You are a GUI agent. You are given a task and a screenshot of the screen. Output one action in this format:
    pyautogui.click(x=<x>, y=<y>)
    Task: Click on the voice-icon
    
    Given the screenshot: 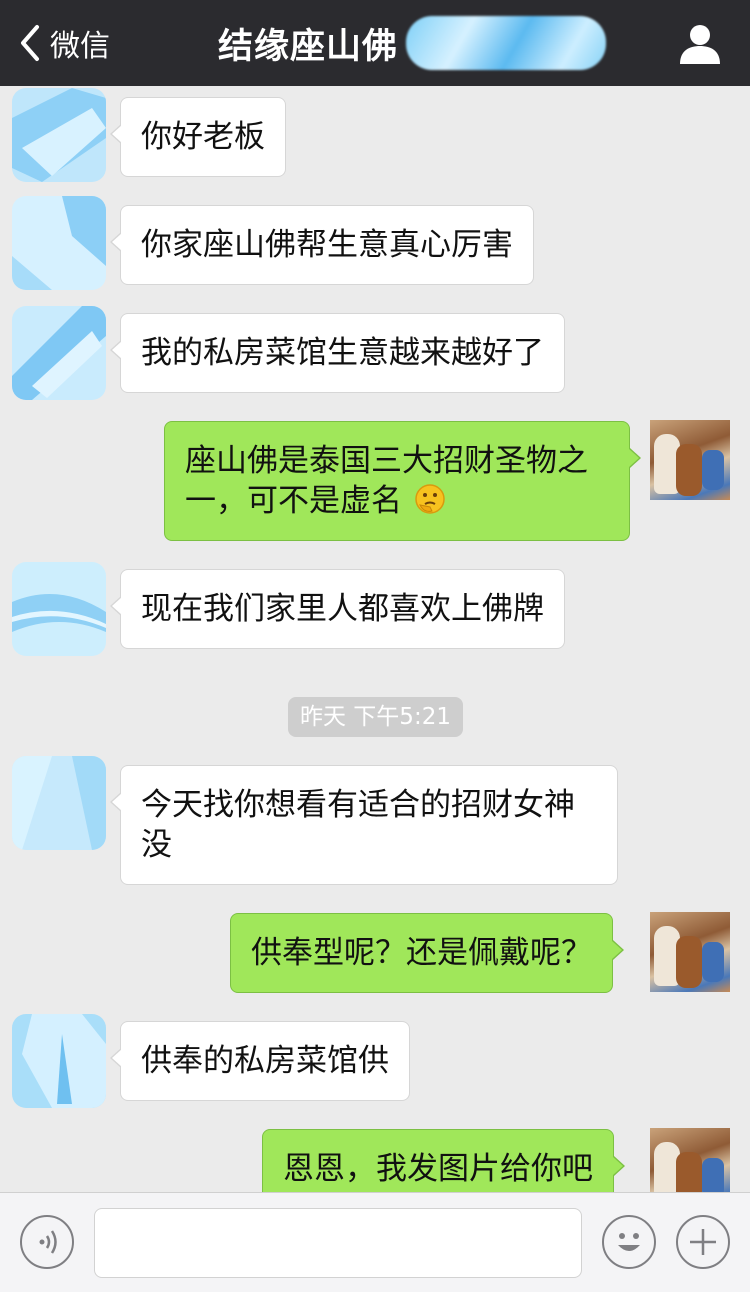 What is the action you would take?
    pyautogui.click(x=48, y=1242)
    